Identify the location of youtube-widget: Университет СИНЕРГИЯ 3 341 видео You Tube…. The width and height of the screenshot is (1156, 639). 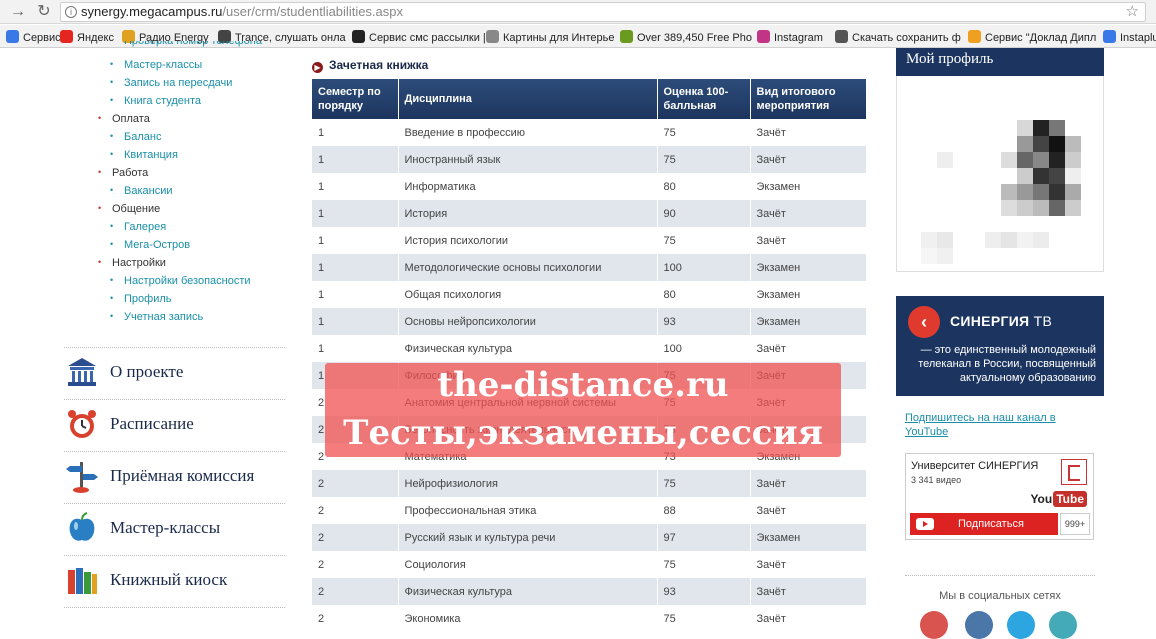
(999, 496).